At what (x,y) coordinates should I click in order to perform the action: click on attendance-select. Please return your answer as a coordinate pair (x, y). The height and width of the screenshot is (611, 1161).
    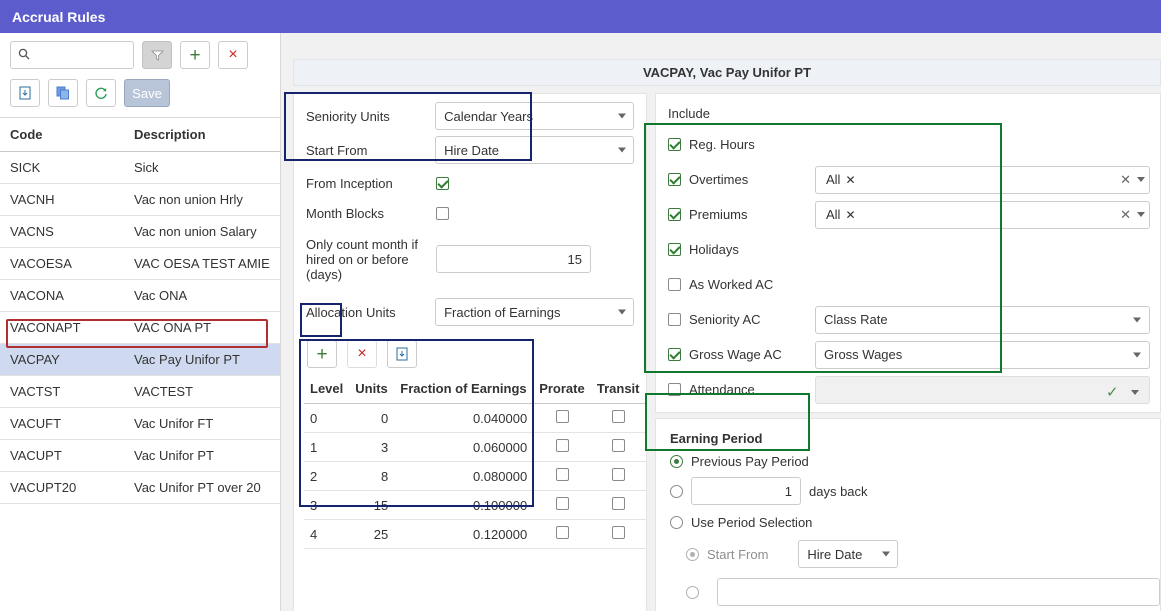
    Looking at the image, I should click on (982, 389).